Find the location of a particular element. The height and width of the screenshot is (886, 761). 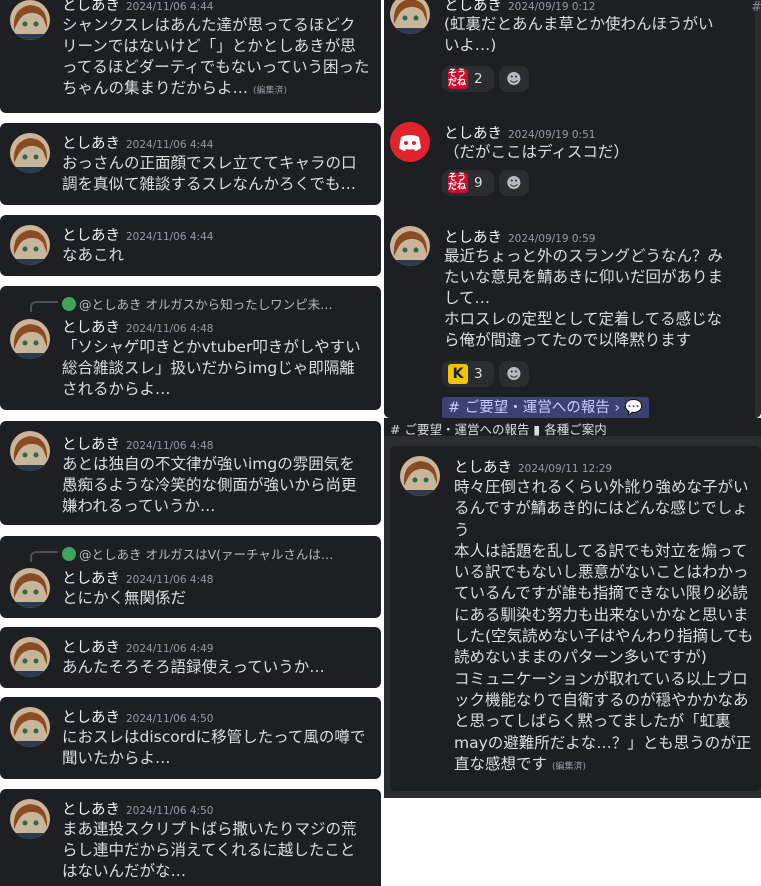

reaction-chip: そう だね 9 is located at coordinates (468, 183).